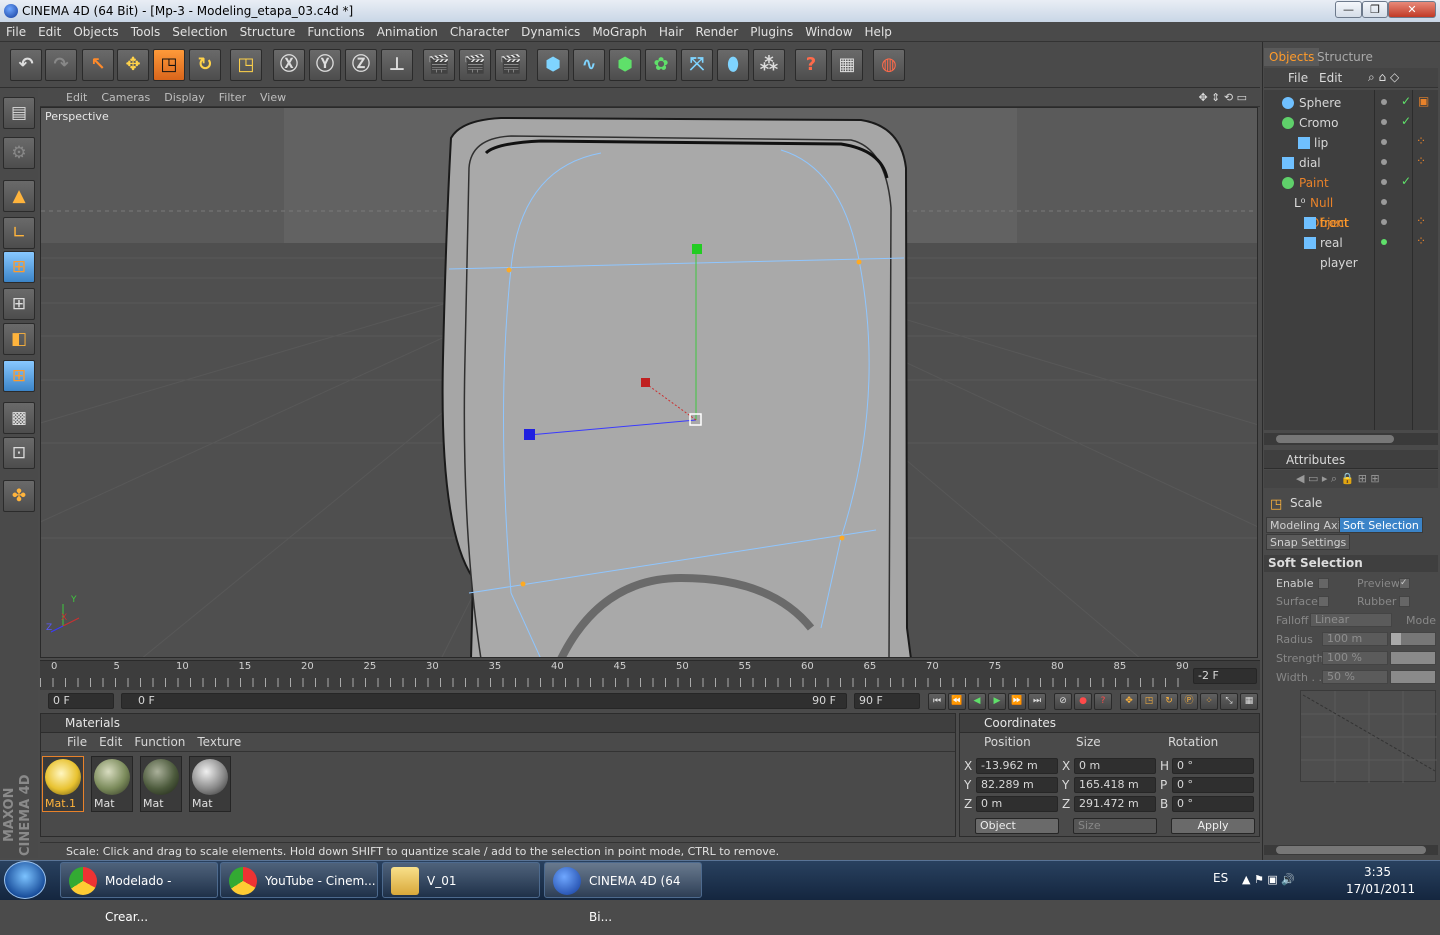 This screenshot has height=935, width=1440. What do you see at coordinates (49, 32) in the screenshot?
I see `menu-edit: Edit` at bounding box center [49, 32].